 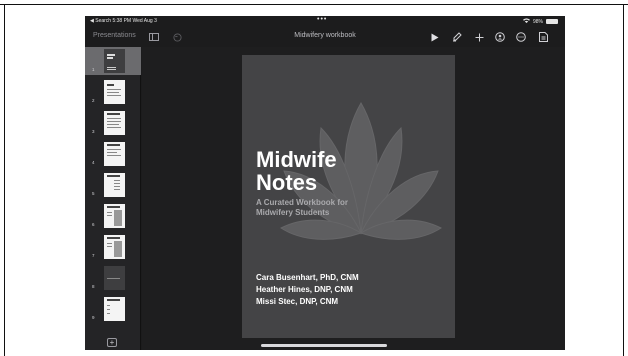 What do you see at coordinates (543, 37) in the screenshot?
I see `document-options-icon` at bounding box center [543, 37].